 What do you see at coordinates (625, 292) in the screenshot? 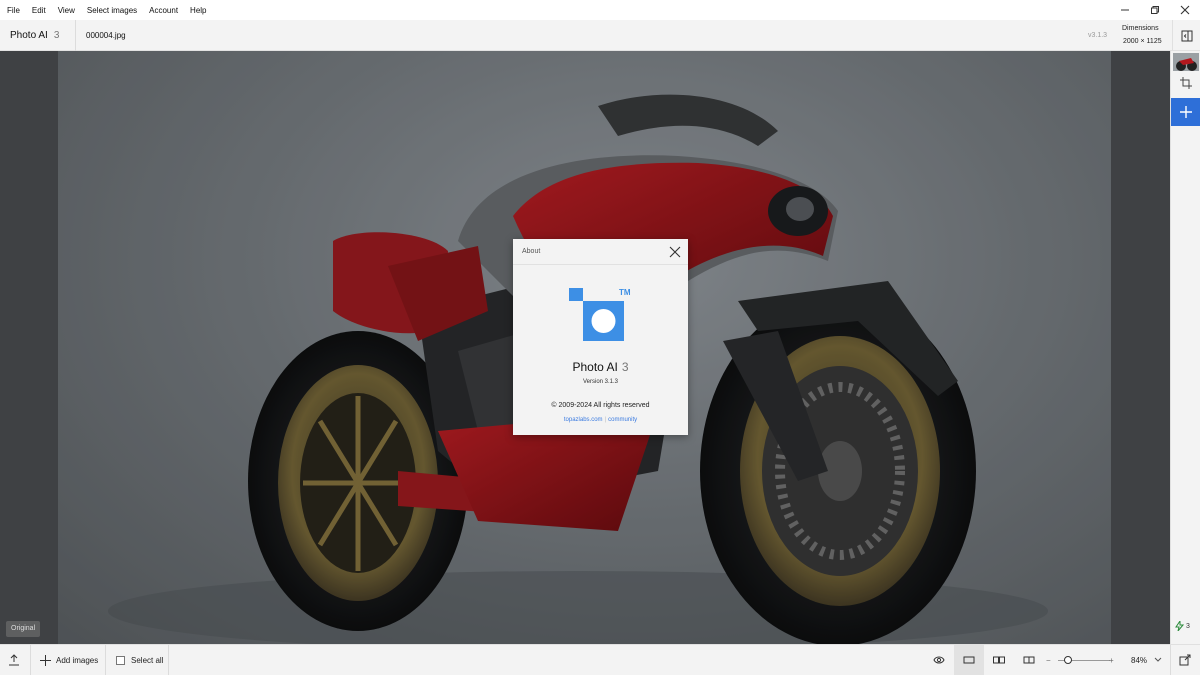
I see `trademark-label: TM` at bounding box center [625, 292].